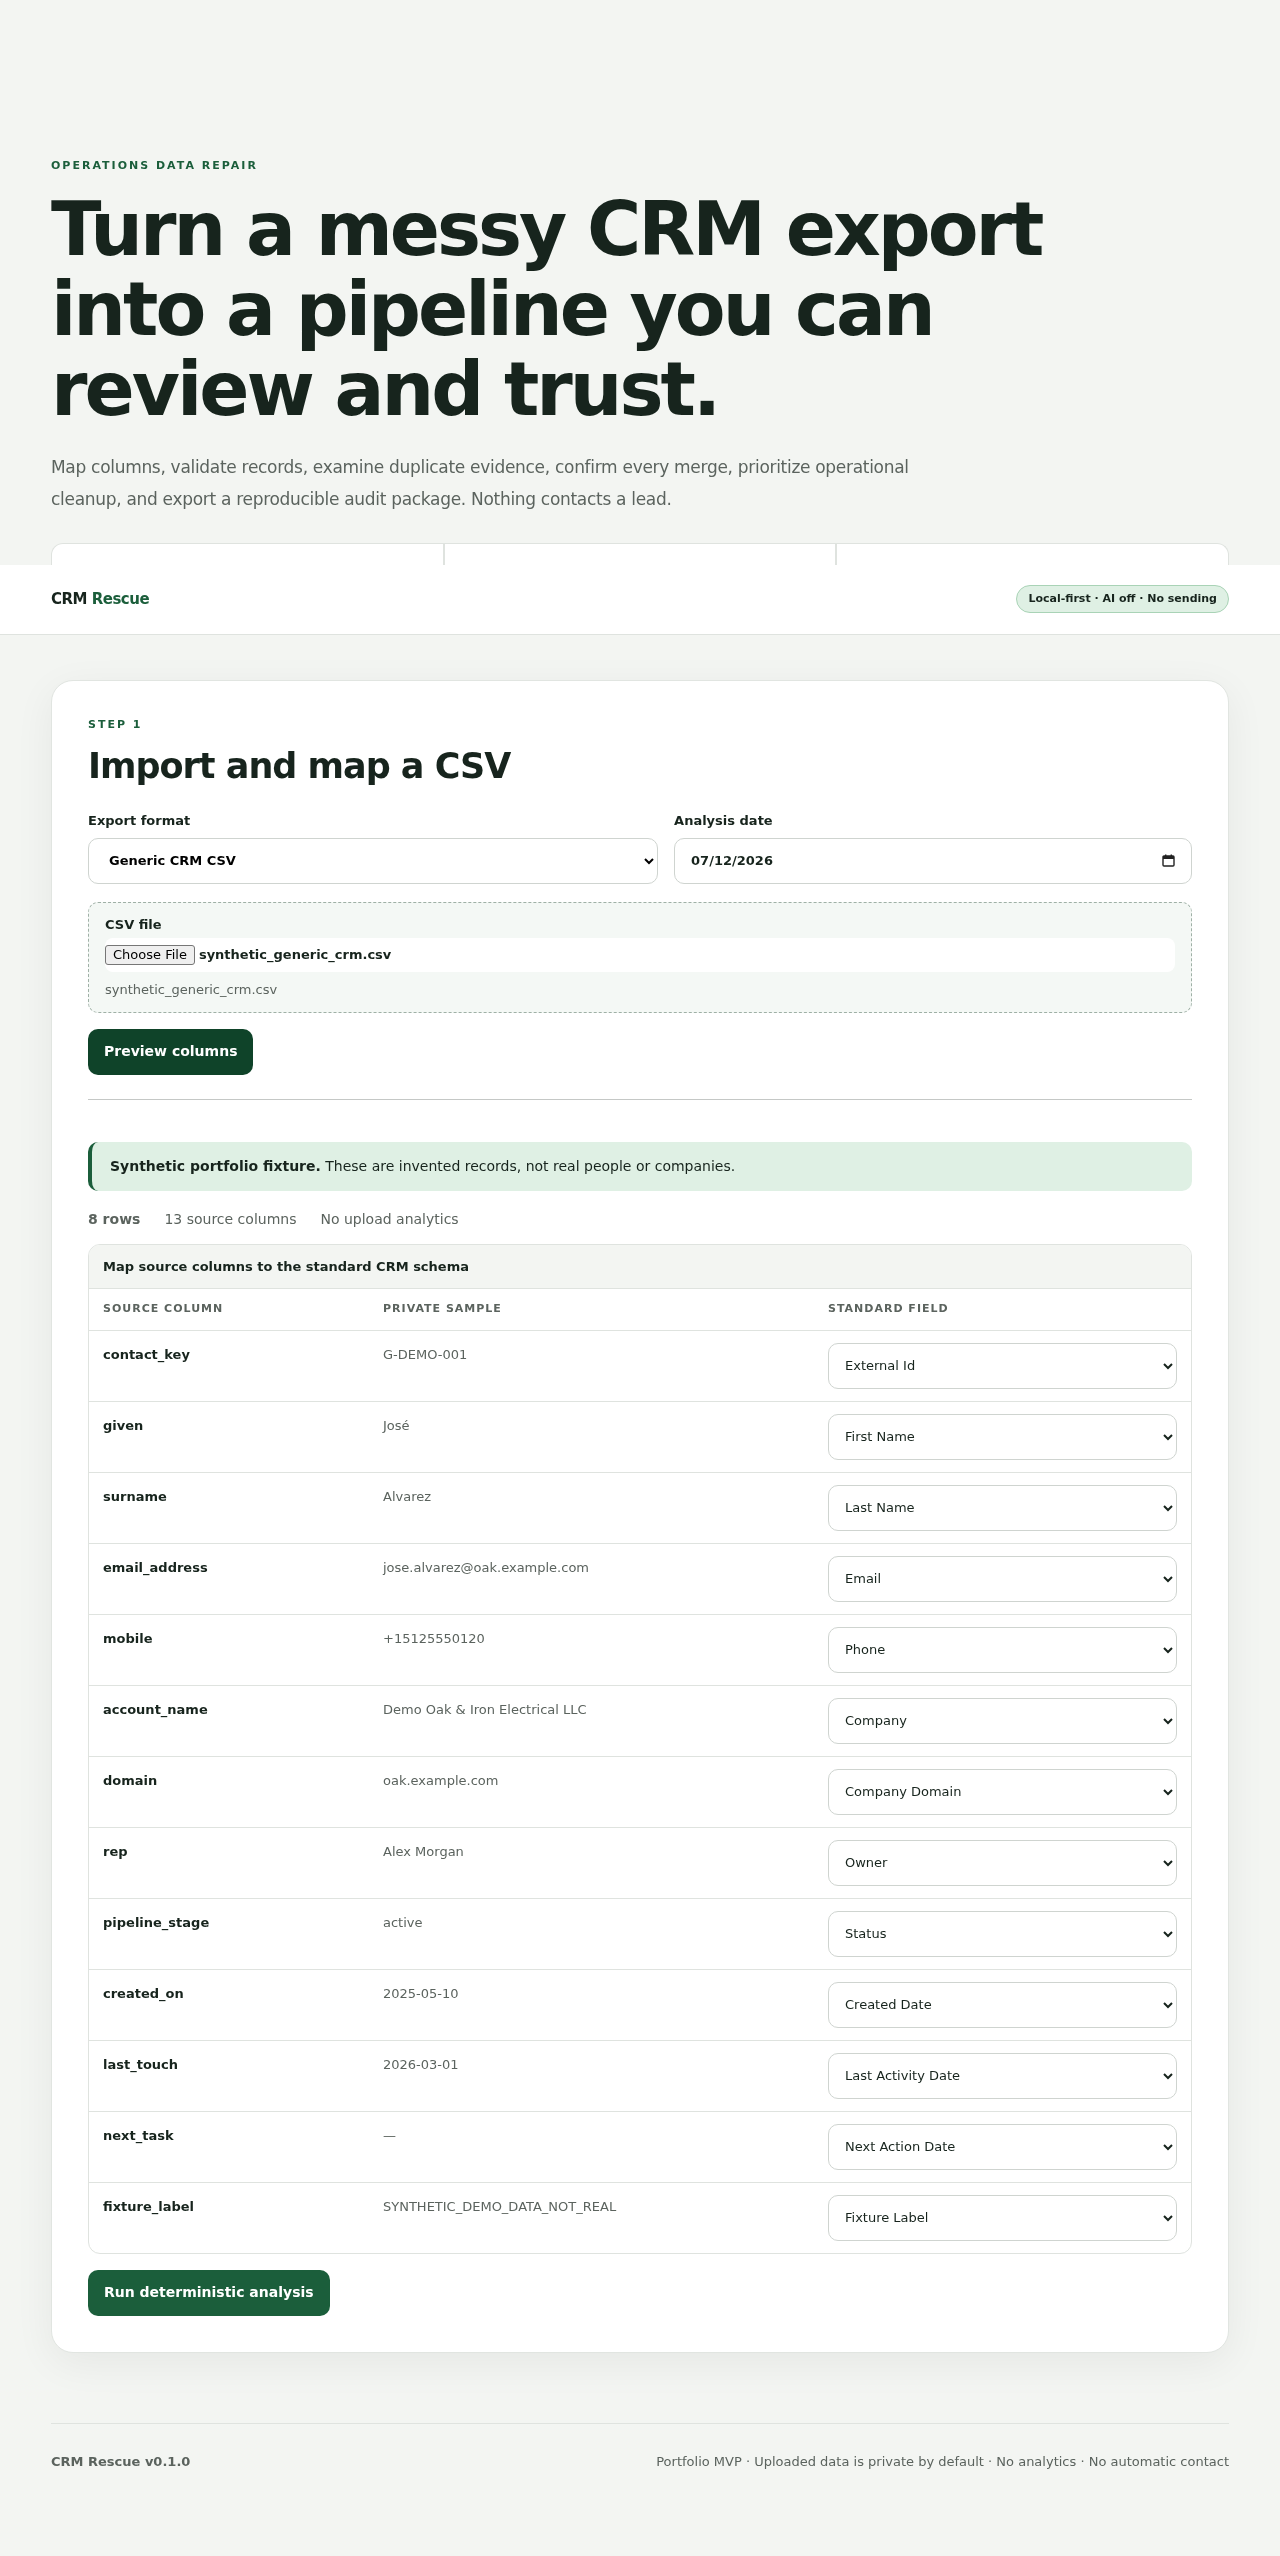 This screenshot has width=1280, height=2556. I want to click on table-title: Map source columns to the standard CRM schema, so click(640, 1266).